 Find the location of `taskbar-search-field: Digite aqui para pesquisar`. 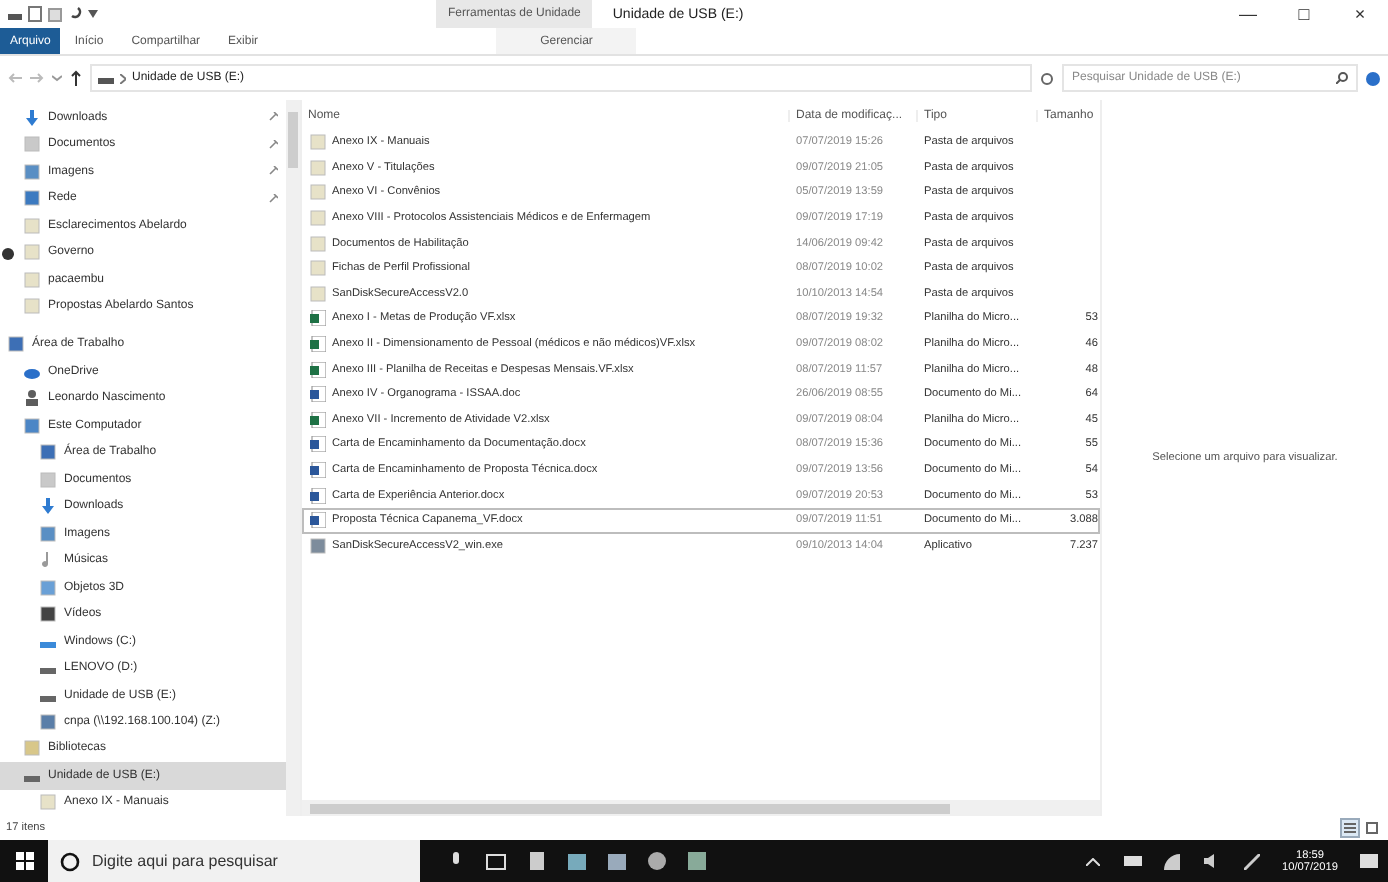

taskbar-search-field: Digite aqui para pesquisar is located at coordinates (234, 861).